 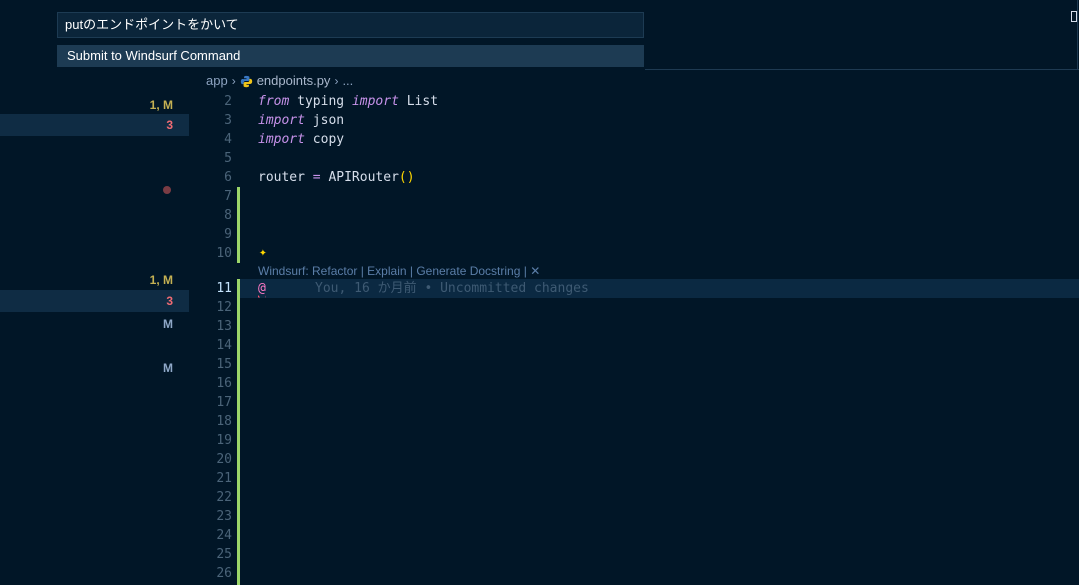 I want to click on line-number: 26, so click(x=224, y=573).